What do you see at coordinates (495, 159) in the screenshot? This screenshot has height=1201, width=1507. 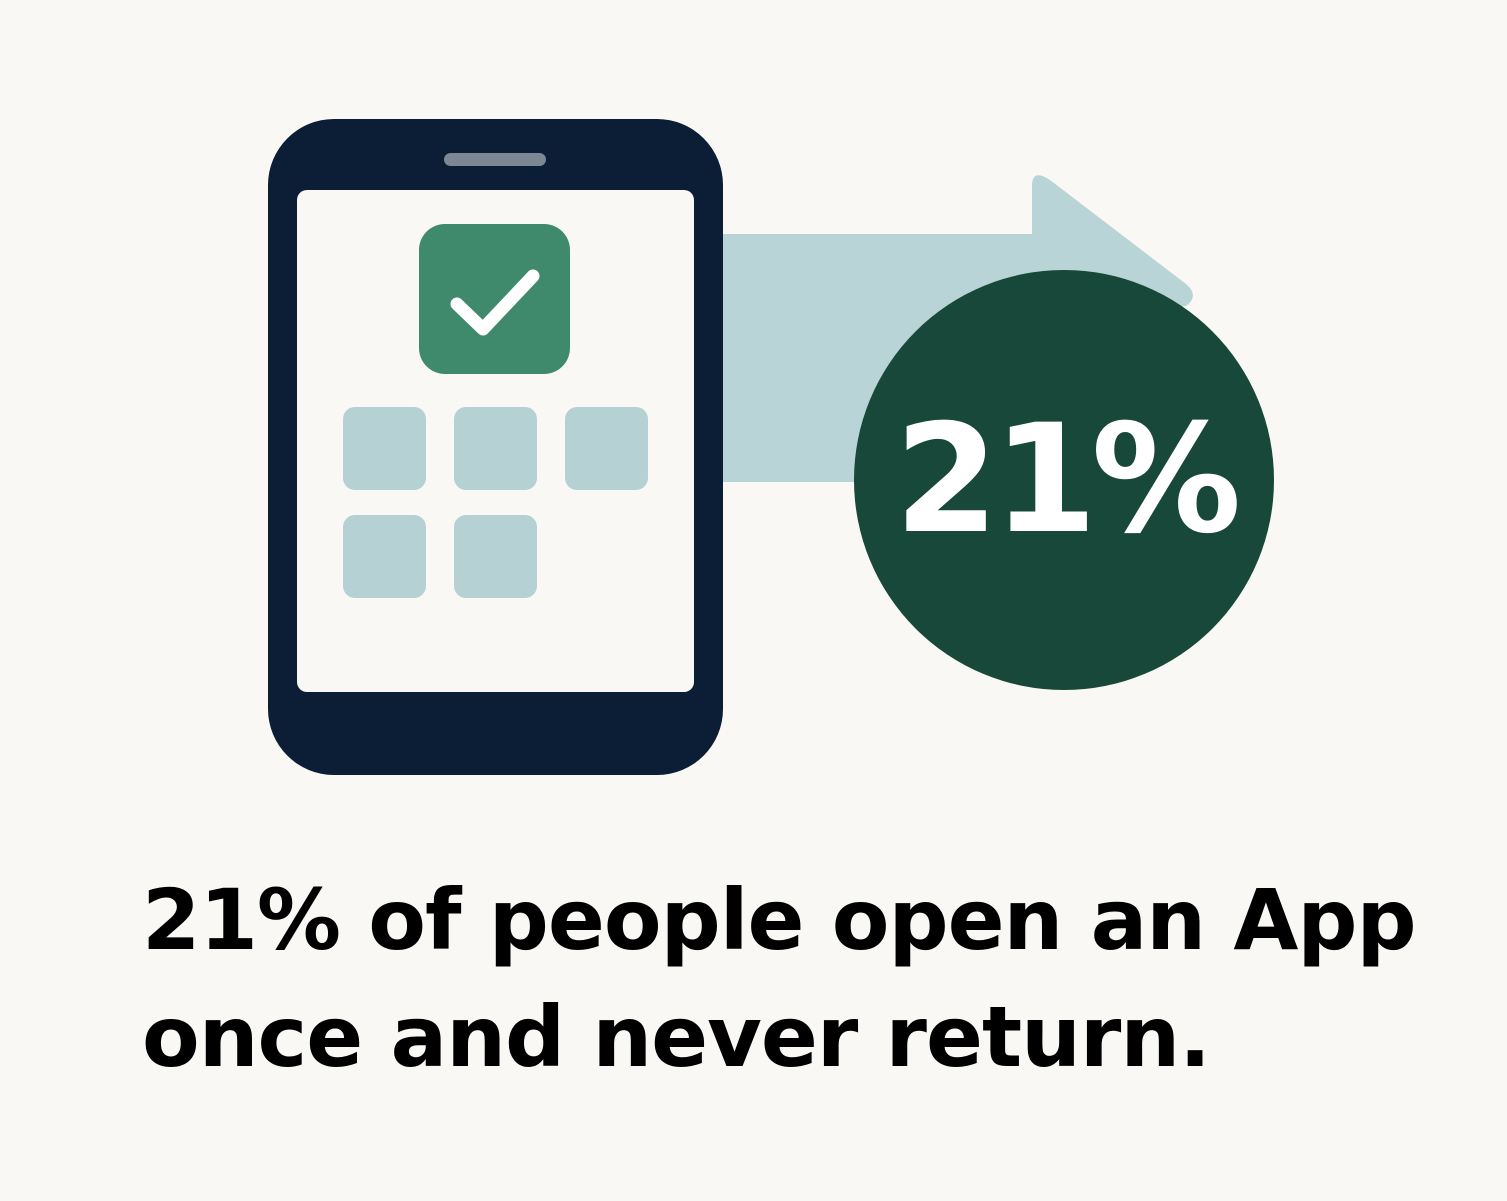 I see `phone-speaker` at bounding box center [495, 159].